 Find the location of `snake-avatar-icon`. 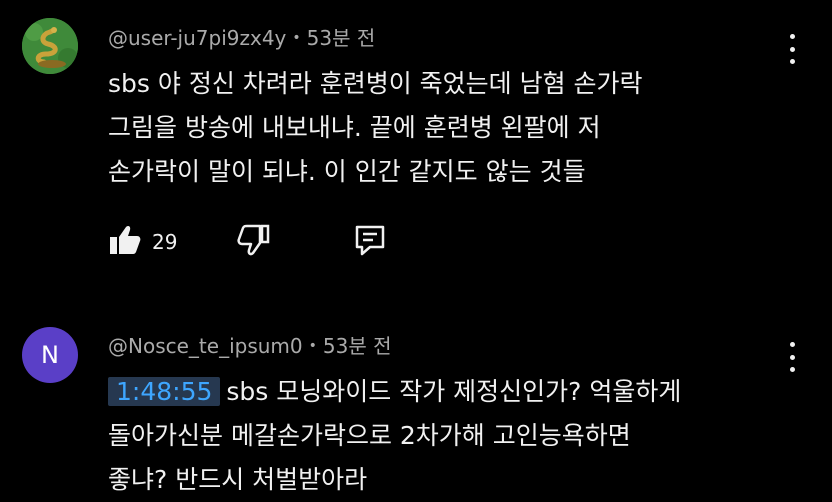

snake-avatar-icon is located at coordinates (50, 46).